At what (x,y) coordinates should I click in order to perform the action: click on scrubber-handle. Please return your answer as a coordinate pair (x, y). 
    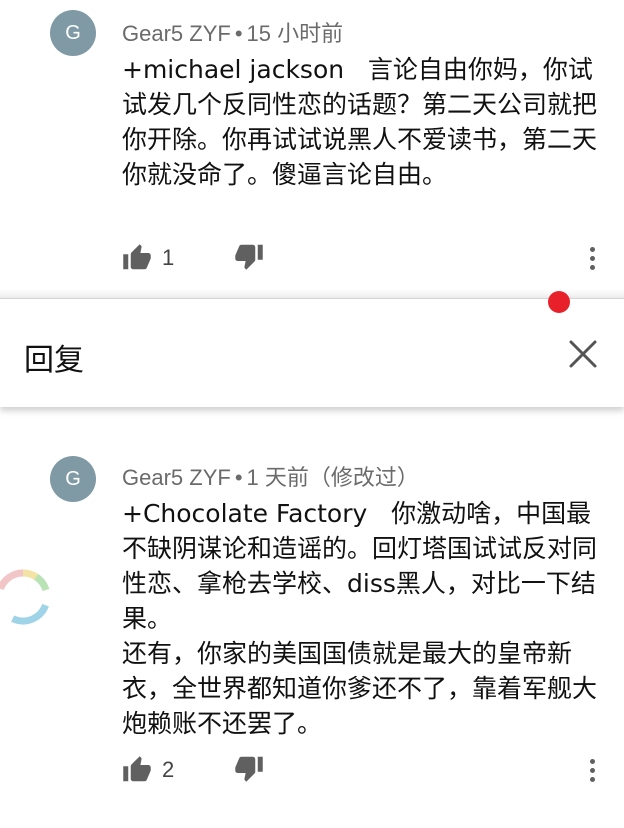
    Looking at the image, I should click on (559, 302).